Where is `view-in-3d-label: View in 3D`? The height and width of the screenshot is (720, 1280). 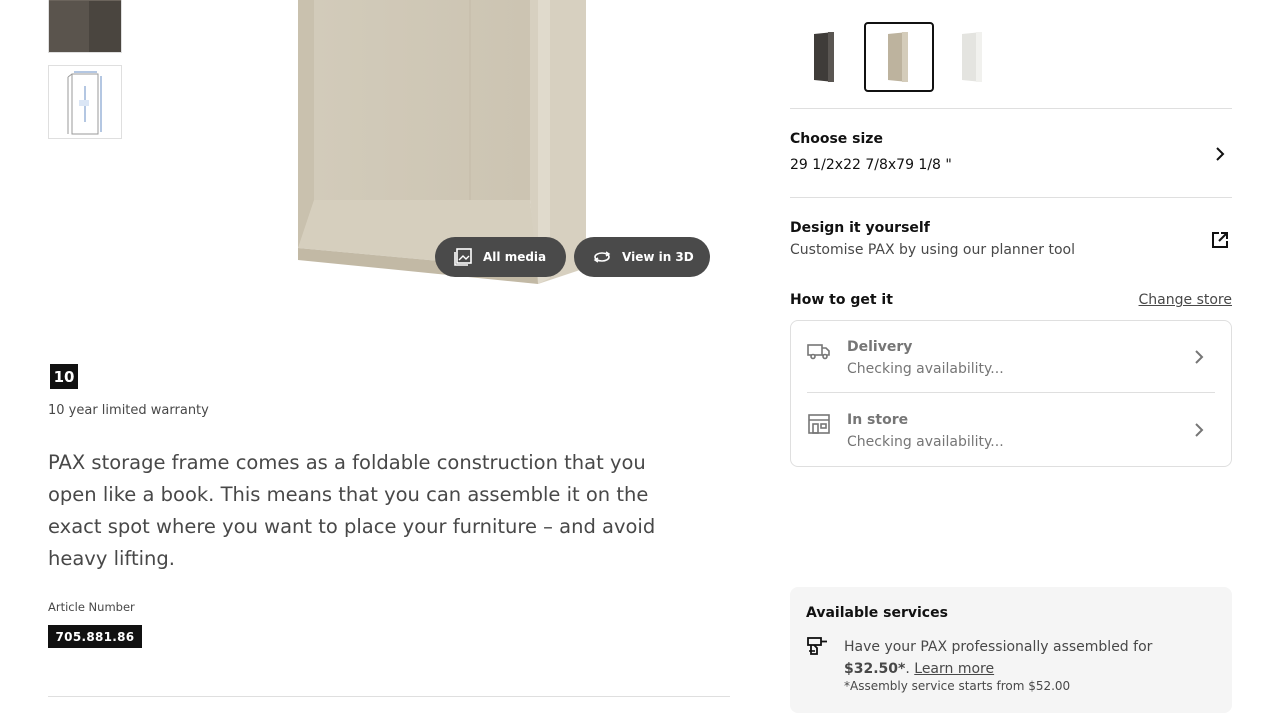
view-in-3d-label: View in 3D is located at coordinates (658, 257).